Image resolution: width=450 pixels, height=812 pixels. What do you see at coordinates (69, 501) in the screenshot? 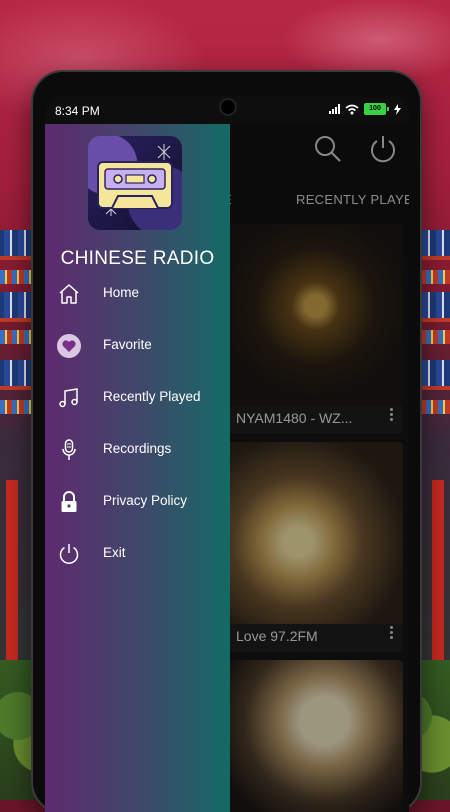
I see `lock-icon` at bounding box center [69, 501].